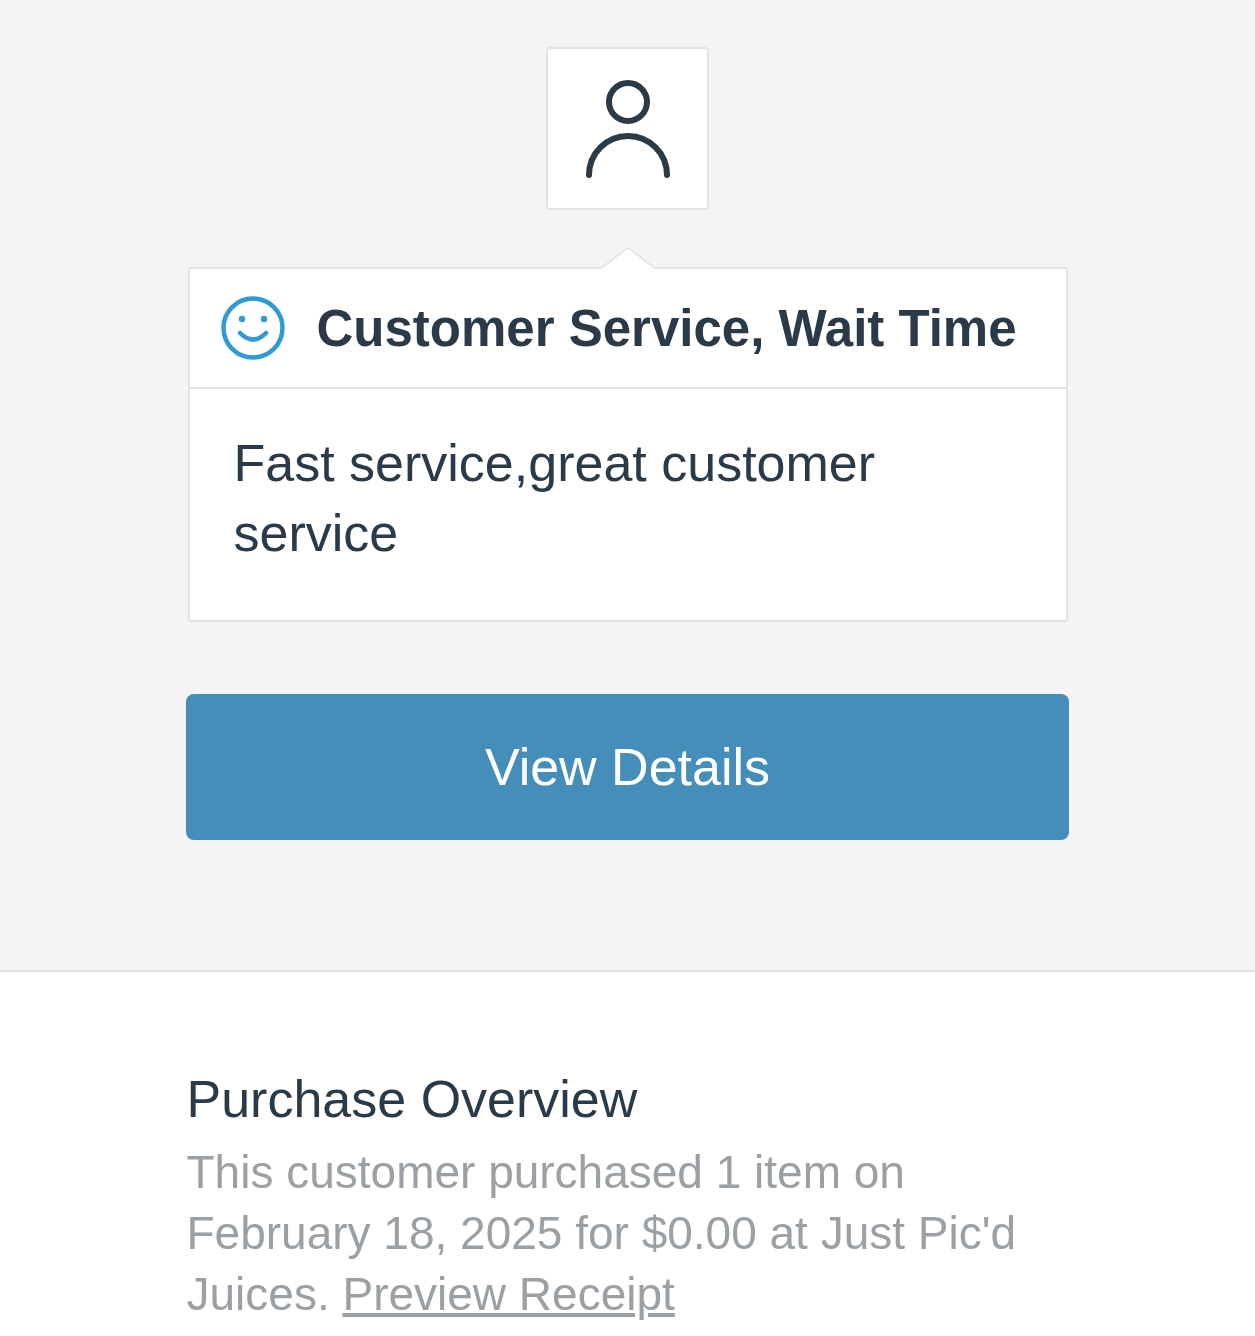  What do you see at coordinates (508, 1294) in the screenshot?
I see `preview-receipt-link: Preview Receipt` at bounding box center [508, 1294].